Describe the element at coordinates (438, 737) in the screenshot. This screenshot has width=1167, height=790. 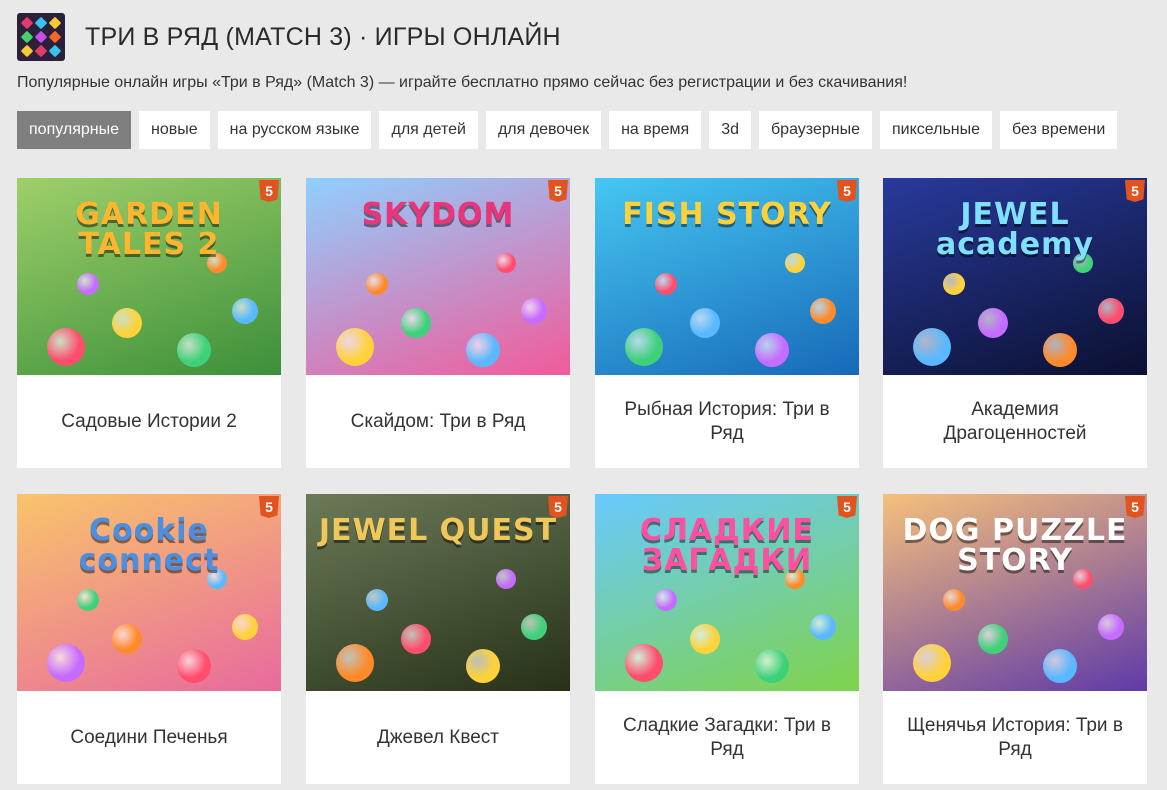
I see `game-title: Джевел Квест` at that location.